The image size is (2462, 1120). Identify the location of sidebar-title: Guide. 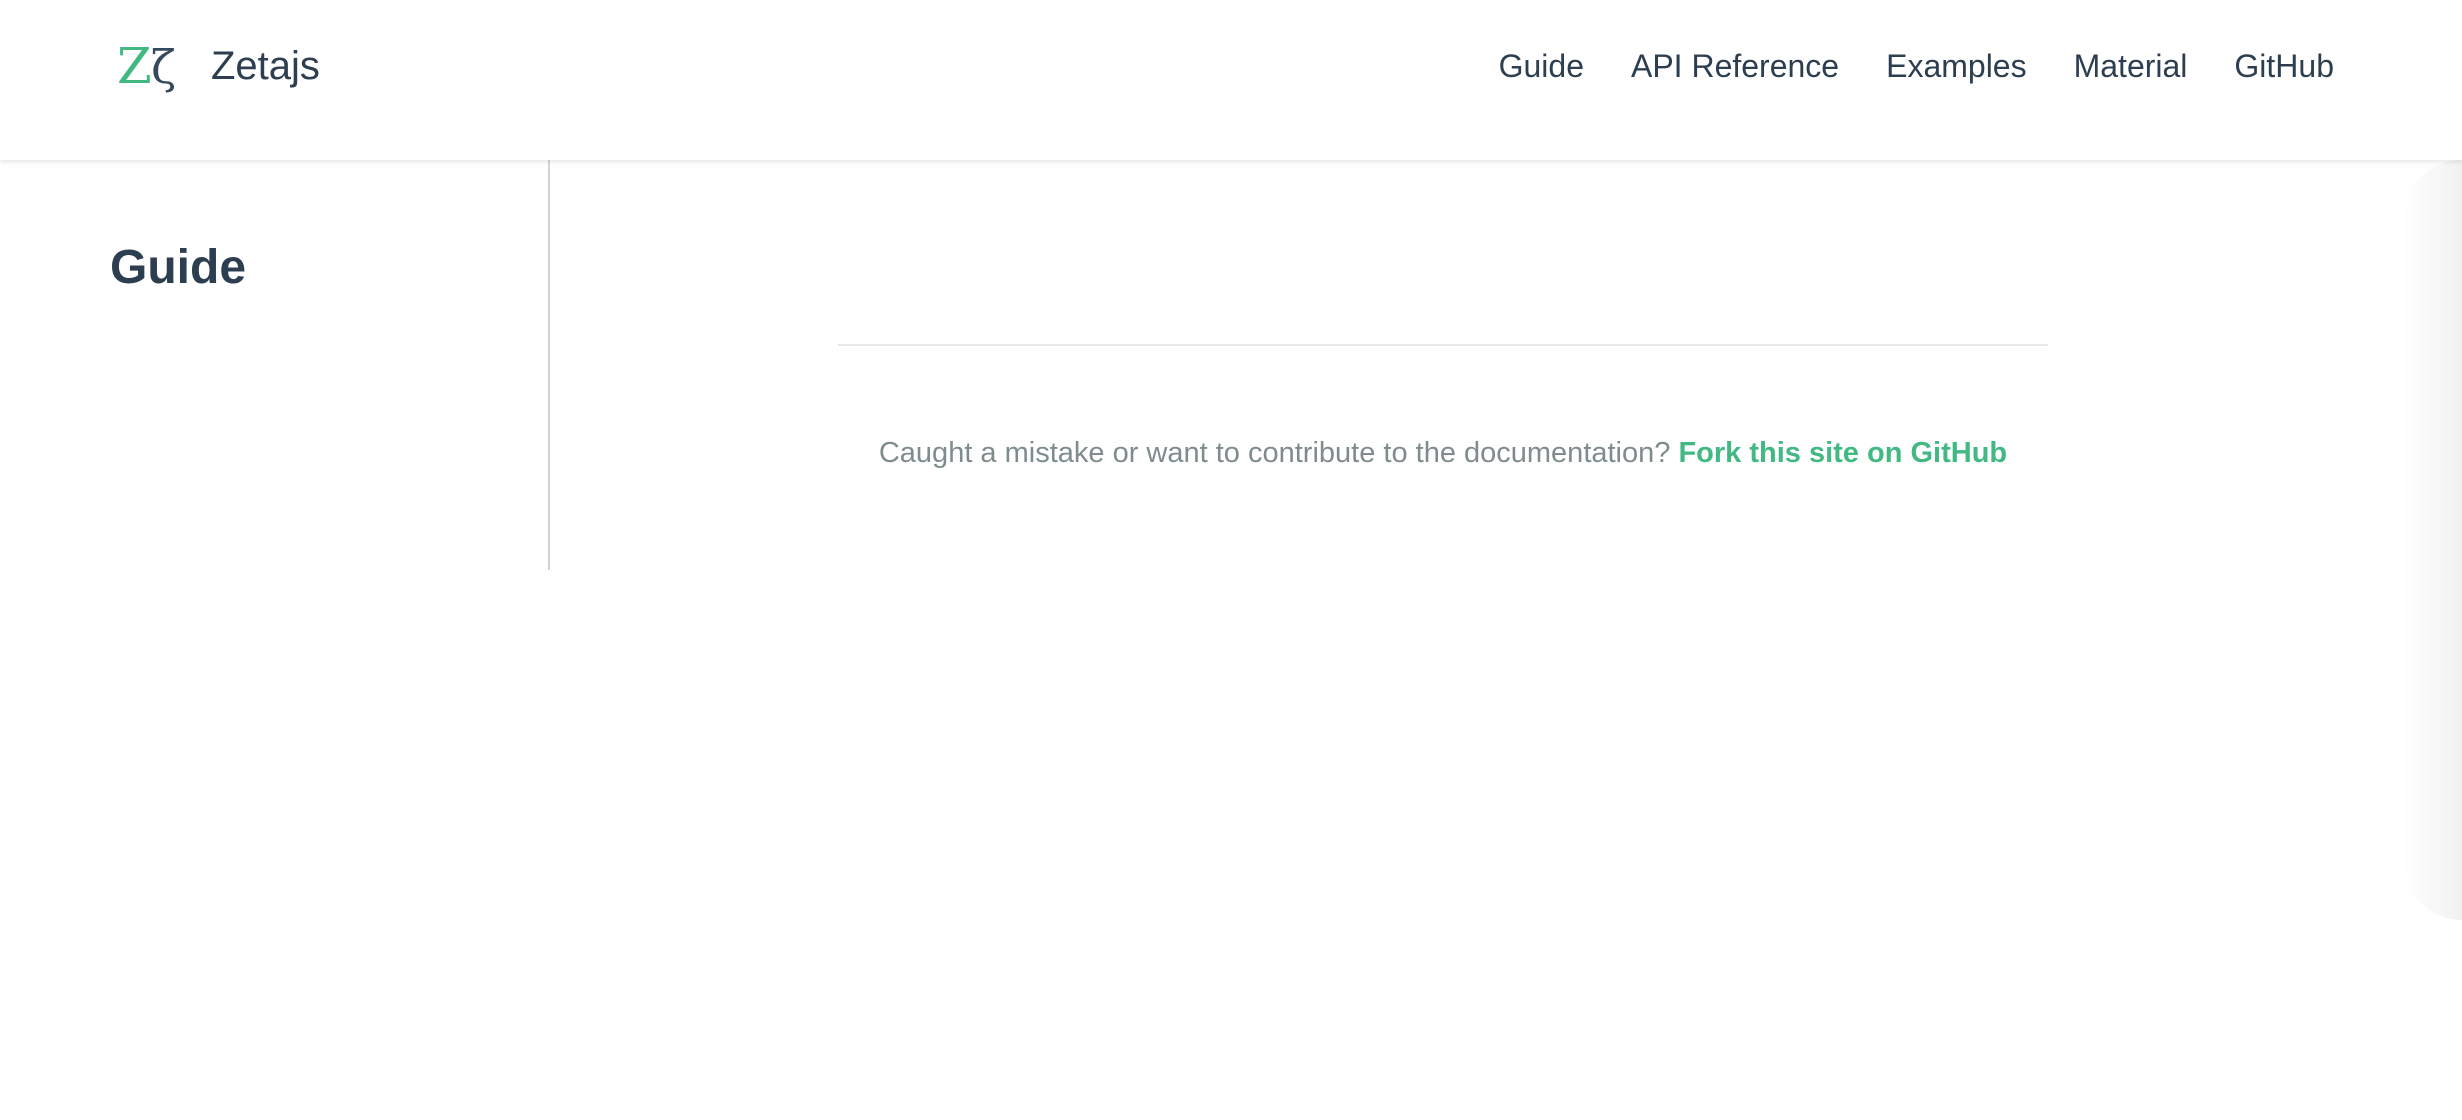
(178, 267).